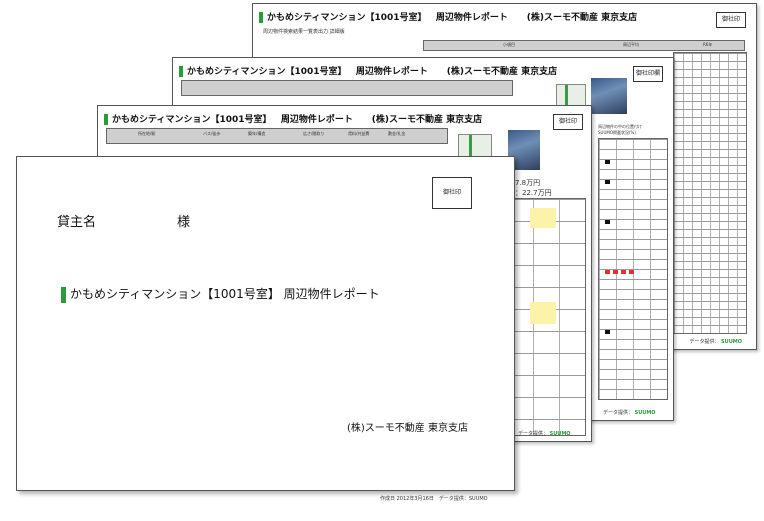 Image resolution: width=764 pixels, height=521 pixels. Describe the element at coordinates (257, 133) in the screenshot. I see `header-cell: 築年/構造` at that location.